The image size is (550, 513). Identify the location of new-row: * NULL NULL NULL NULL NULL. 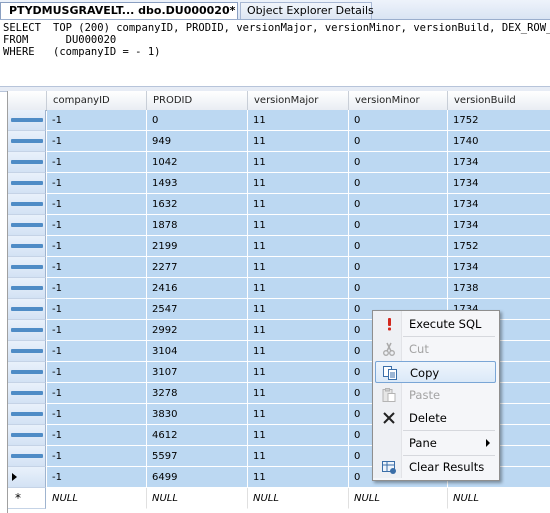
(279, 498).